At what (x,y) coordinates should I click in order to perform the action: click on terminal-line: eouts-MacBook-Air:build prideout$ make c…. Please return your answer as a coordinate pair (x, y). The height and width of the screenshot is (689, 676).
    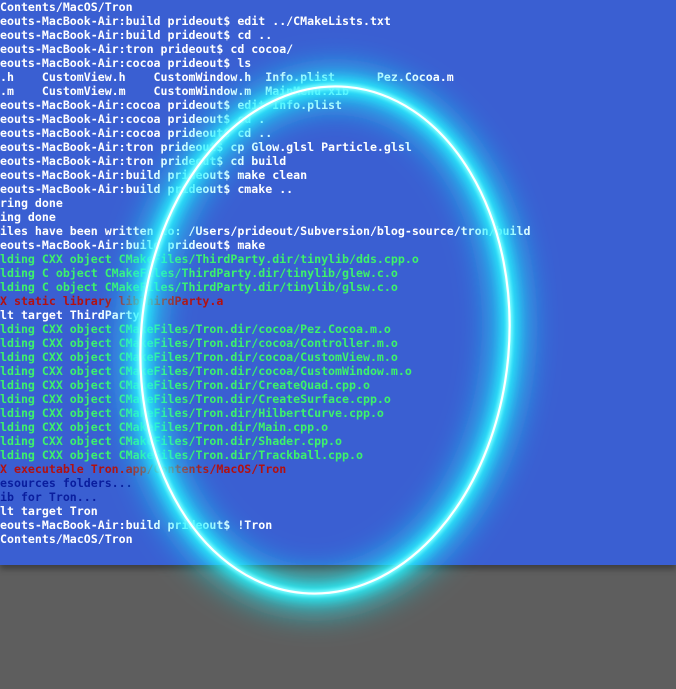
    Looking at the image, I should click on (154, 175).